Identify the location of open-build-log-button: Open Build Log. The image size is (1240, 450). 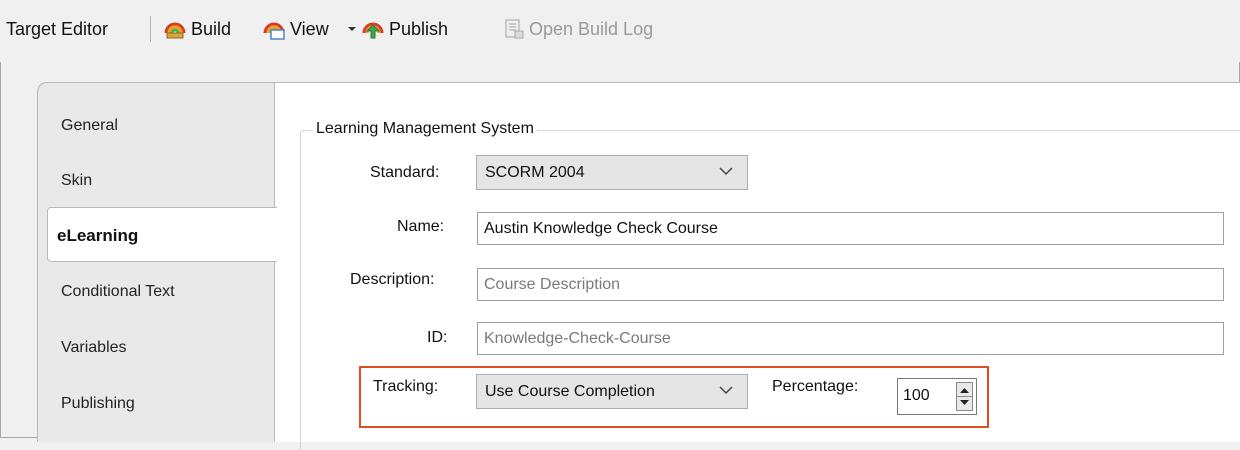
(578, 29).